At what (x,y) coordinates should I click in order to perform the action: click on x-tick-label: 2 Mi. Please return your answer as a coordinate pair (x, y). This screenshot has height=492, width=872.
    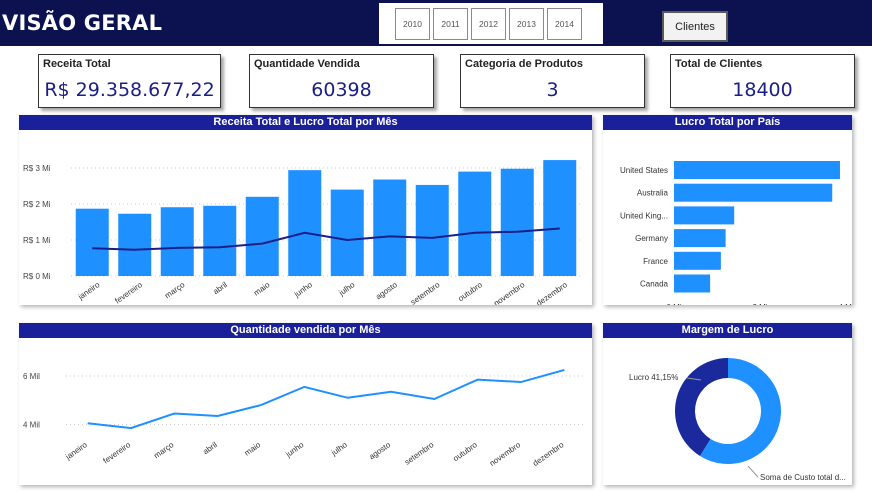
    Looking at the image, I should click on (759, 304).